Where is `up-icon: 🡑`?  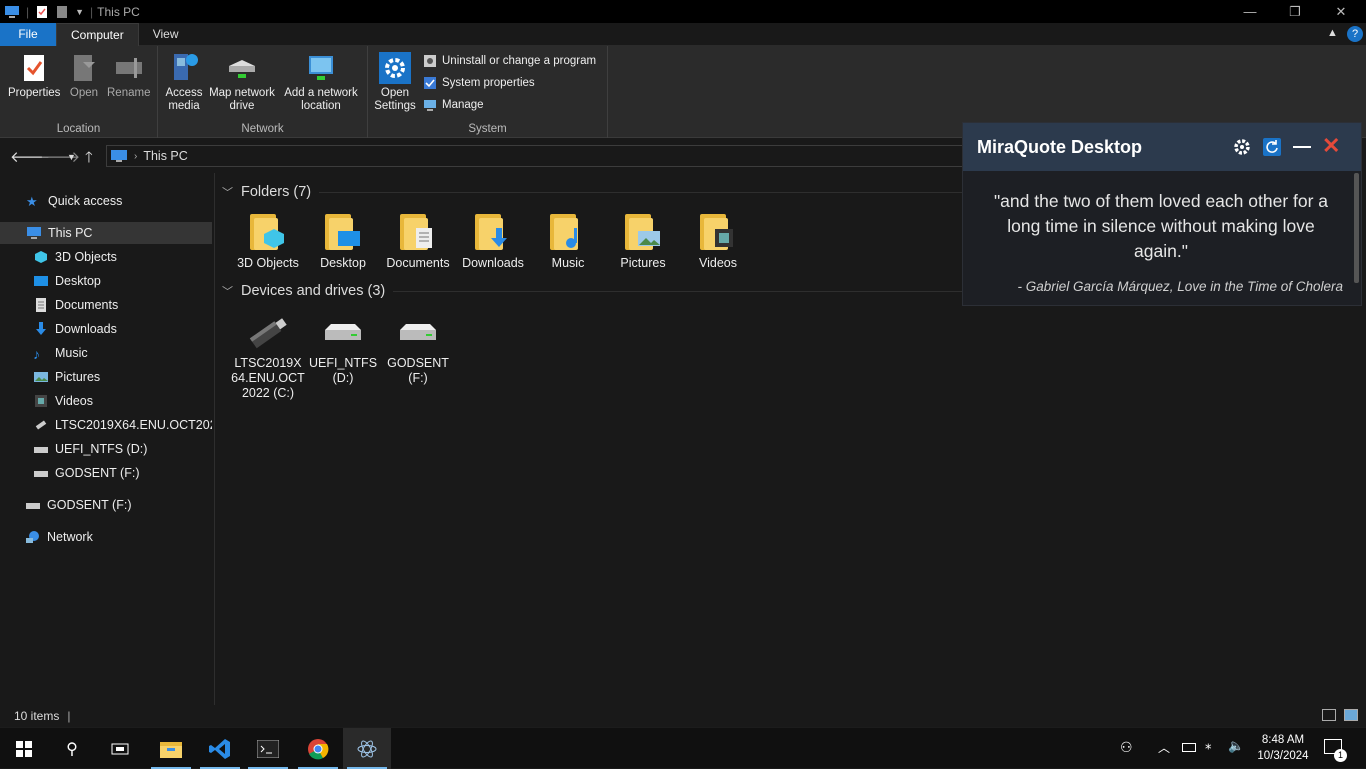
up-icon: 🡑 is located at coordinates (89, 159).